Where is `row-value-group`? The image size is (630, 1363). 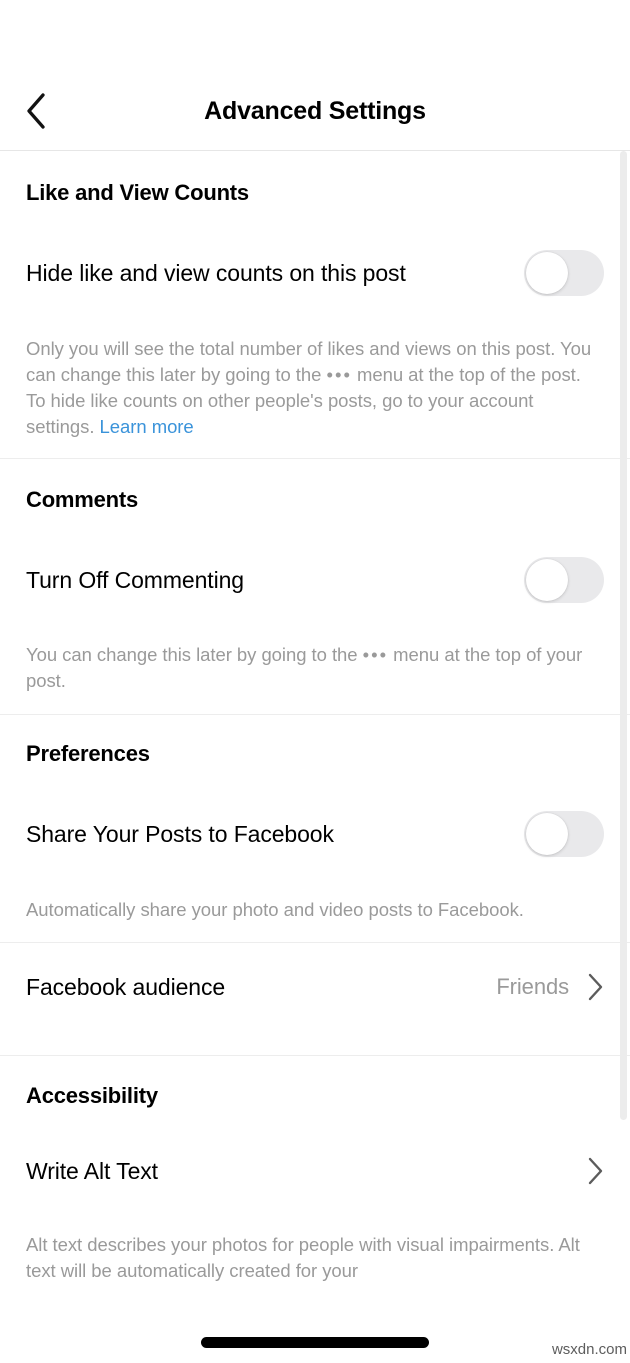 row-value-group is located at coordinates (595, 1171).